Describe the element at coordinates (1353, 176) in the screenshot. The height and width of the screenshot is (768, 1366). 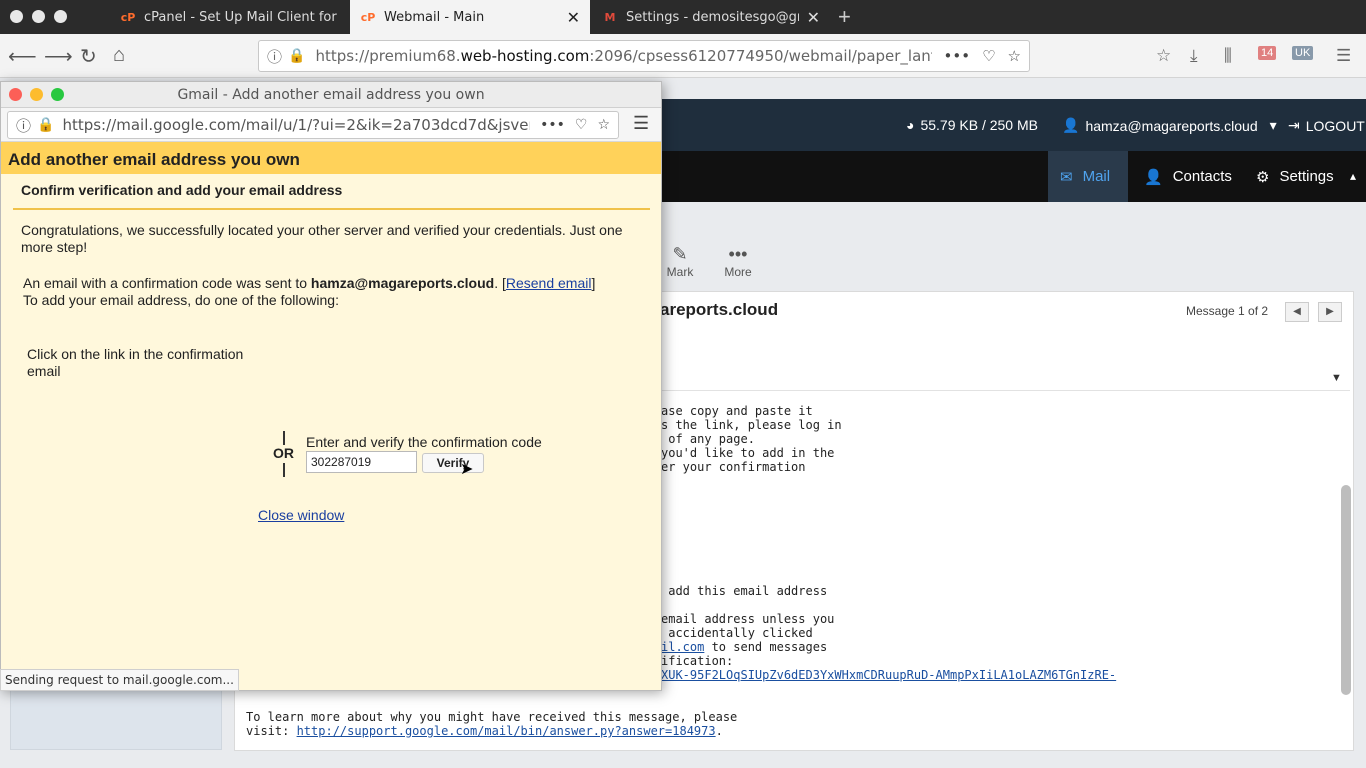
I see `collapse-icon: ▴` at that location.